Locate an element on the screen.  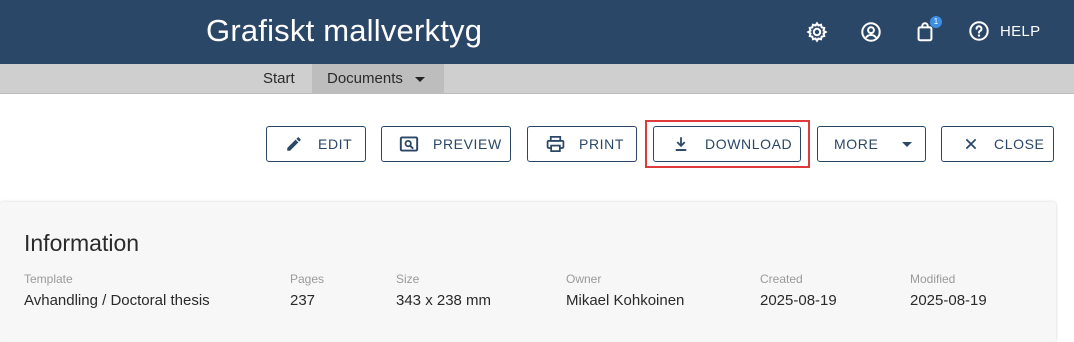
download-highlight is located at coordinates (727, 144).